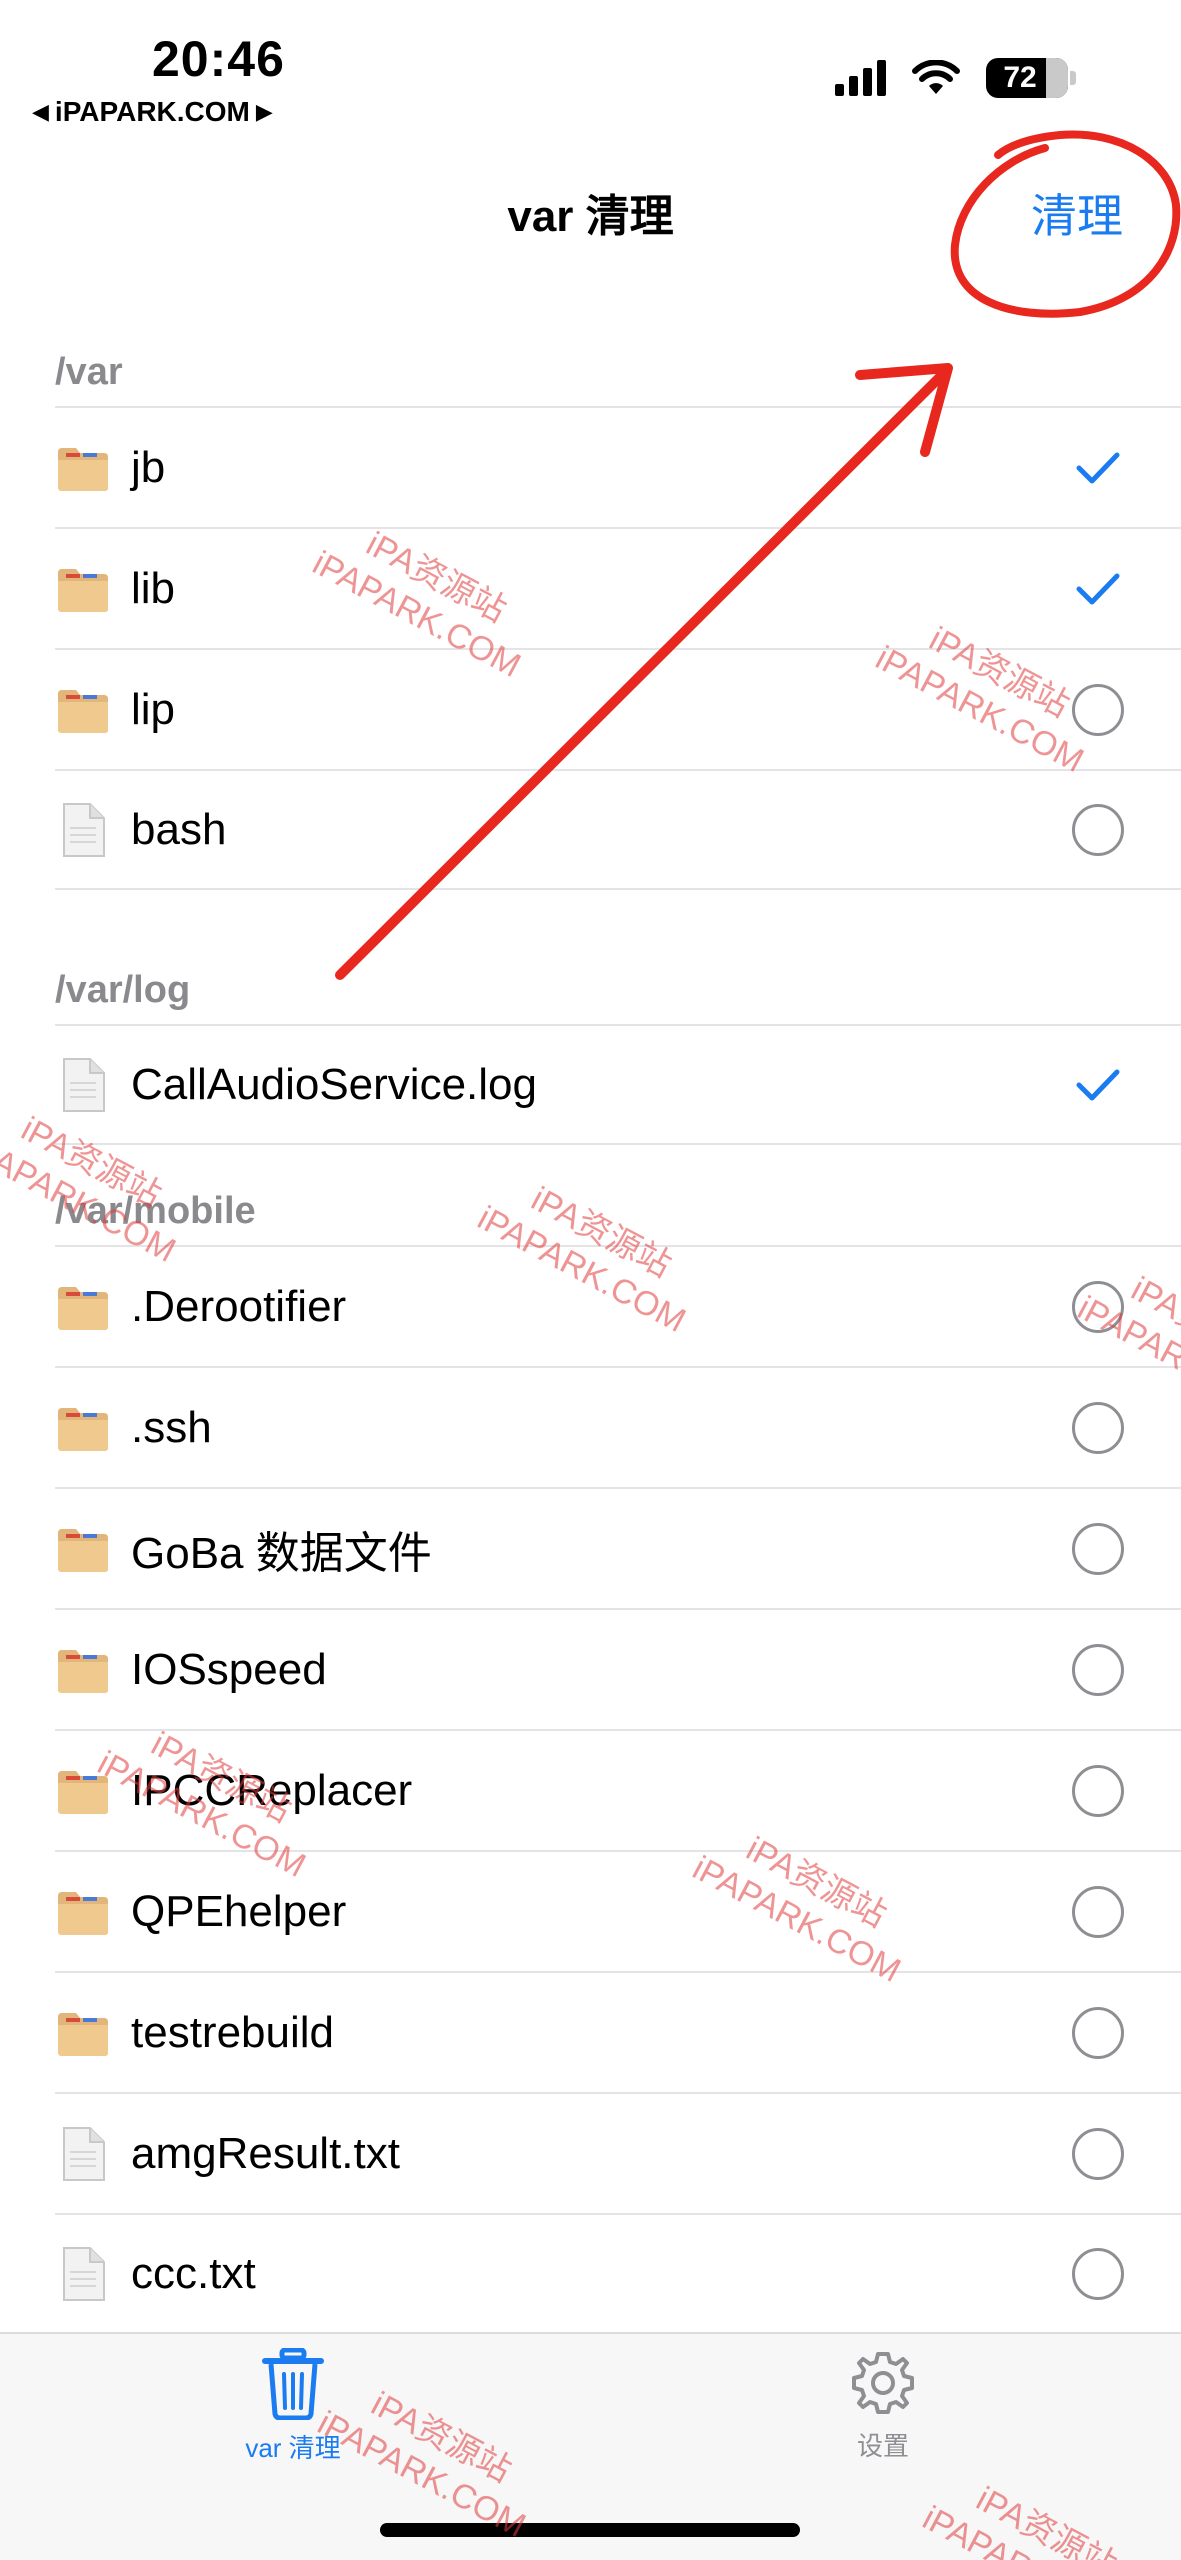 Image resolution: width=1181 pixels, height=2560 pixels. I want to click on status-bar: 20:46 ◀ iPAPARK.COM ▶ 72, so click(590, 65).